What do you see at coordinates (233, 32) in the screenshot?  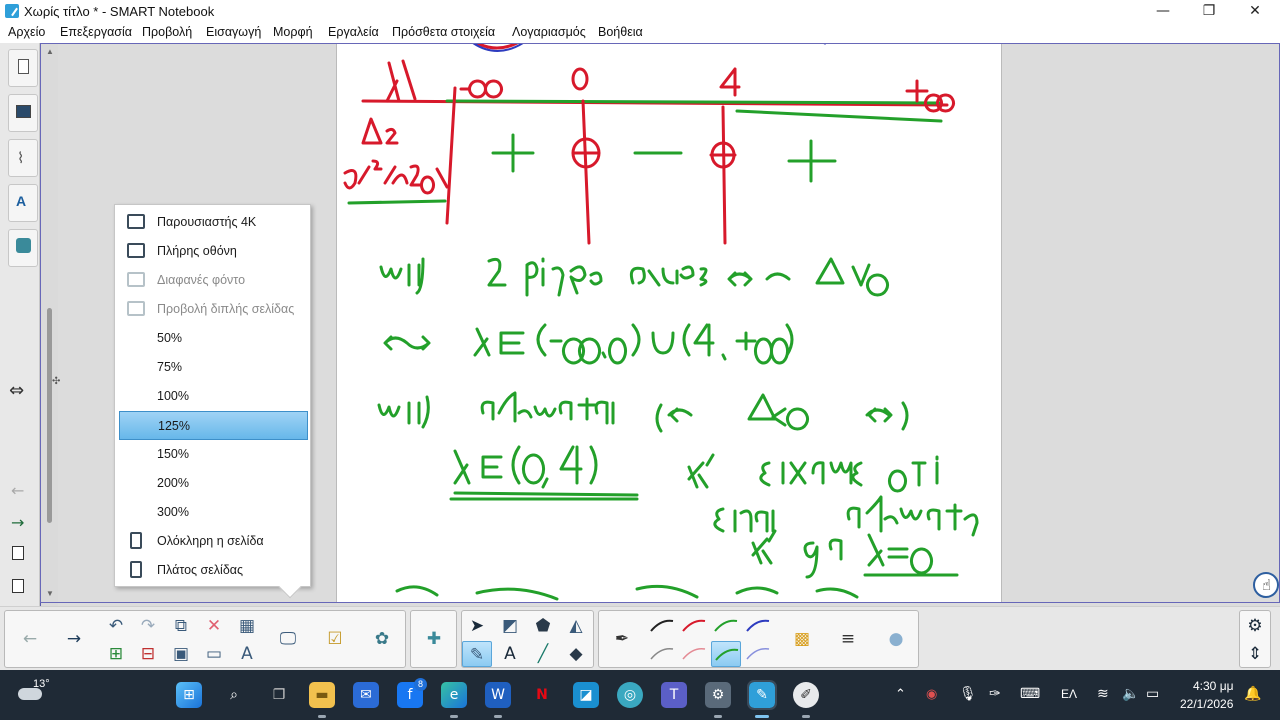 I see `menu-insert: Εισαγωγή` at bounding box center [233, 32].